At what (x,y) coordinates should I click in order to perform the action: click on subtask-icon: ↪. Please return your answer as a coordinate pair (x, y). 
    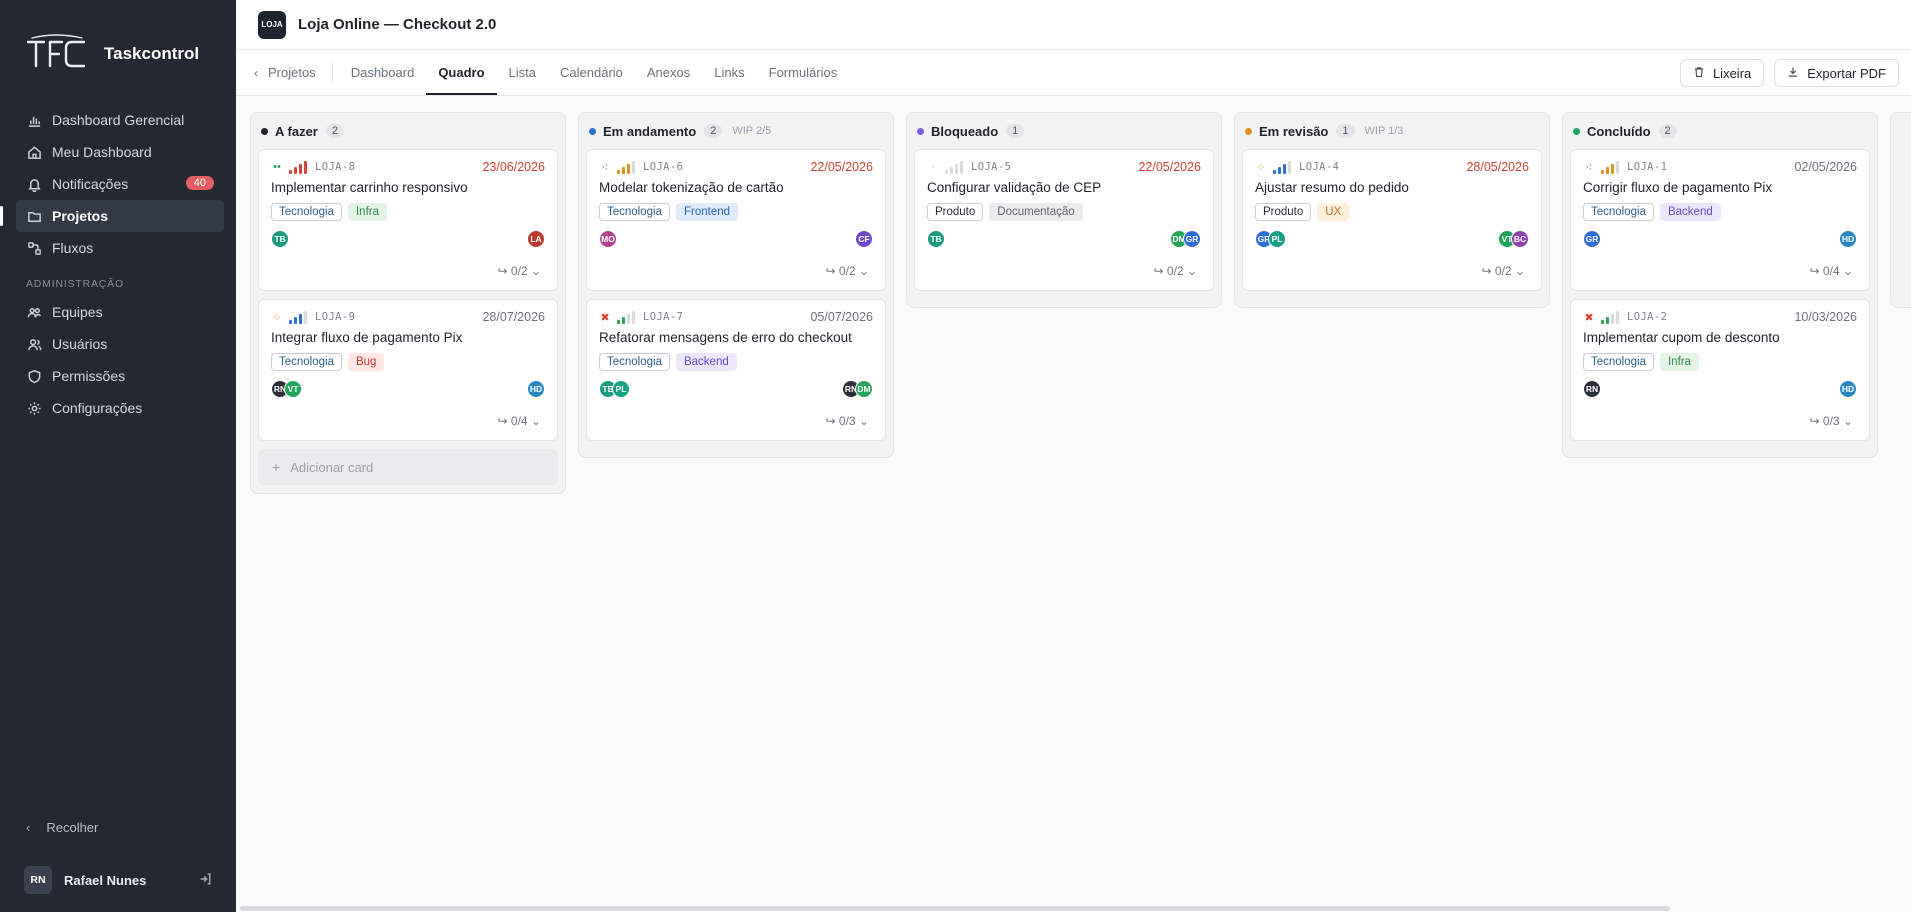
    Looking at the image, I should click on (1816, 421).